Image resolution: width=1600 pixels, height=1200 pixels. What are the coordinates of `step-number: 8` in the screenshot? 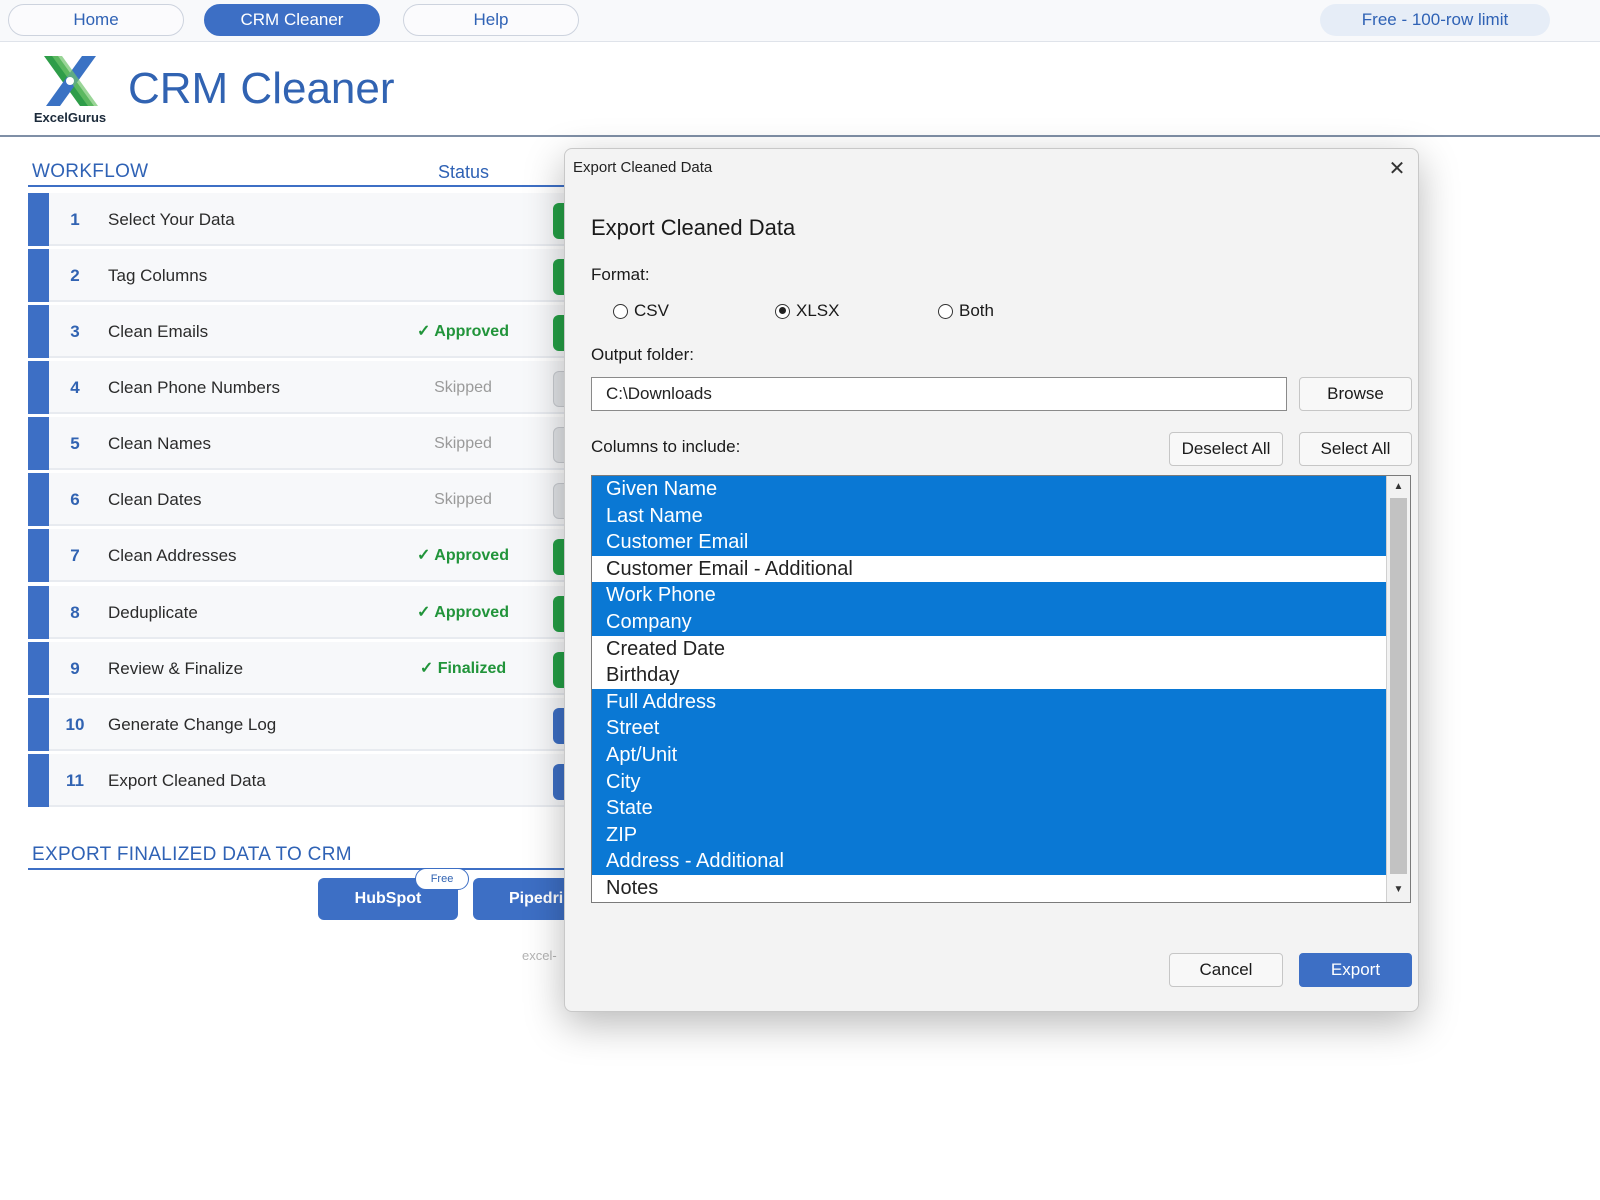 It's located at (75, 612).